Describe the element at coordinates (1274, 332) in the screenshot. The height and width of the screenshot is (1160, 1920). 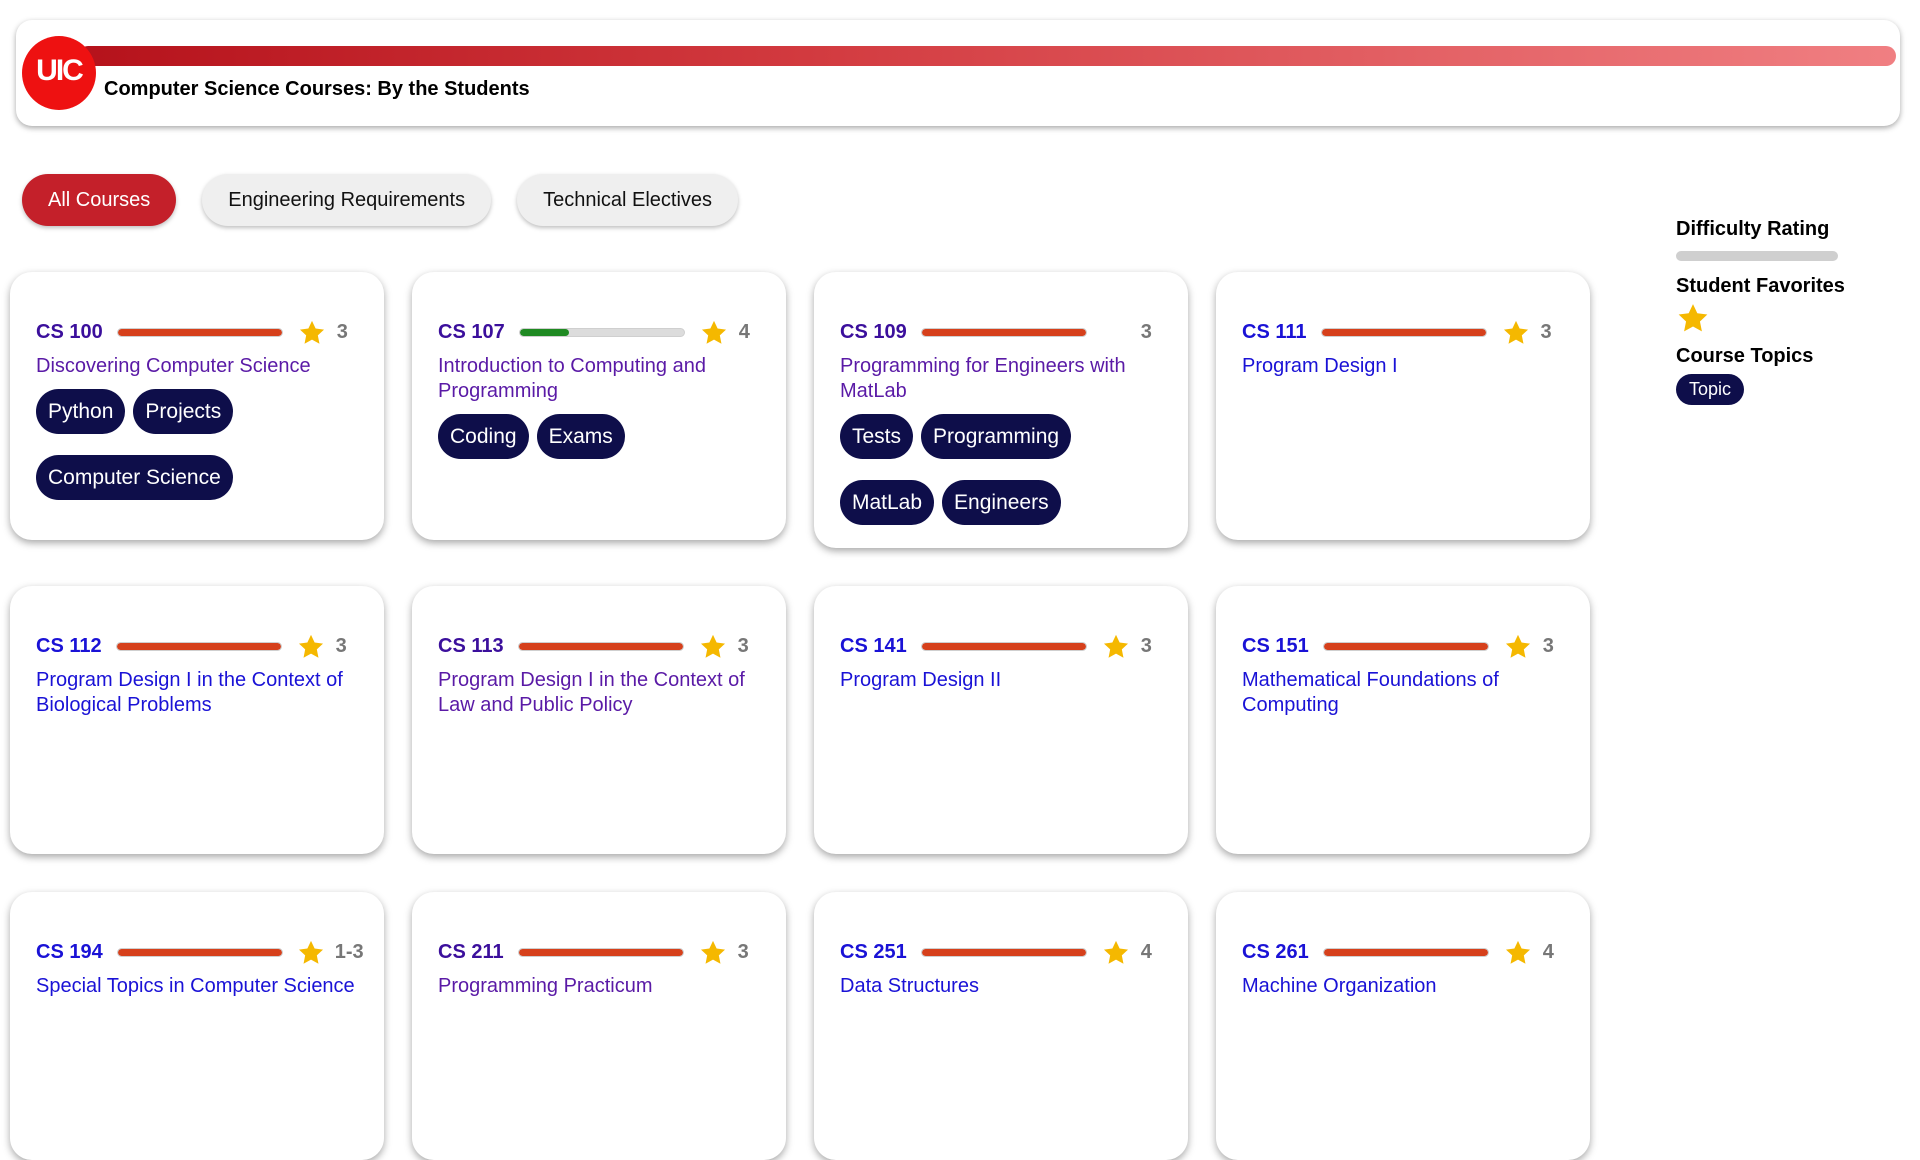
I see `course-code: CS 111` at that location.